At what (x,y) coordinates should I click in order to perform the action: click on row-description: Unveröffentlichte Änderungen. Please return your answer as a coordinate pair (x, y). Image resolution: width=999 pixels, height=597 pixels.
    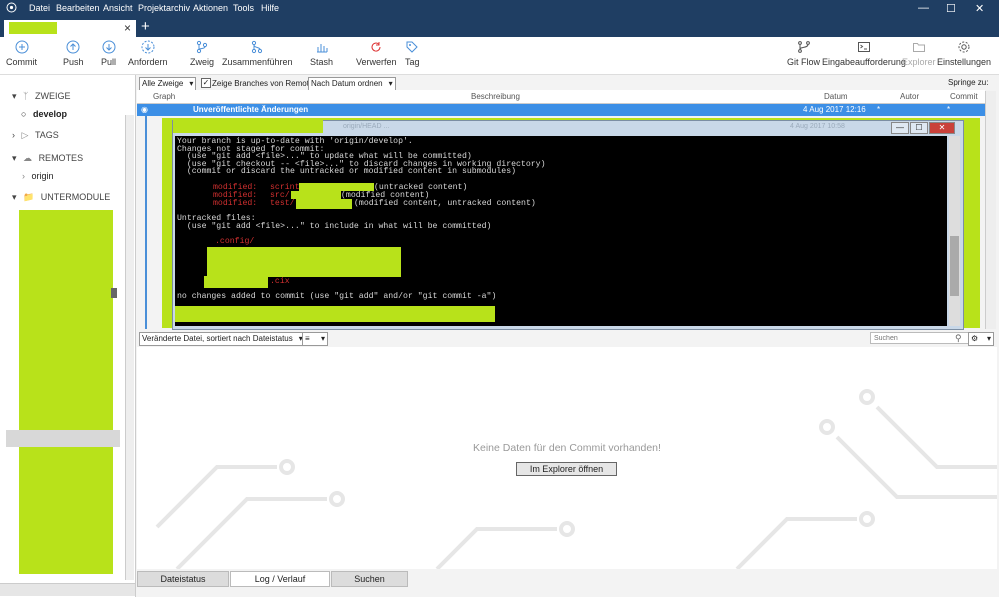
    Looking at the image, I should click on (251, 109).